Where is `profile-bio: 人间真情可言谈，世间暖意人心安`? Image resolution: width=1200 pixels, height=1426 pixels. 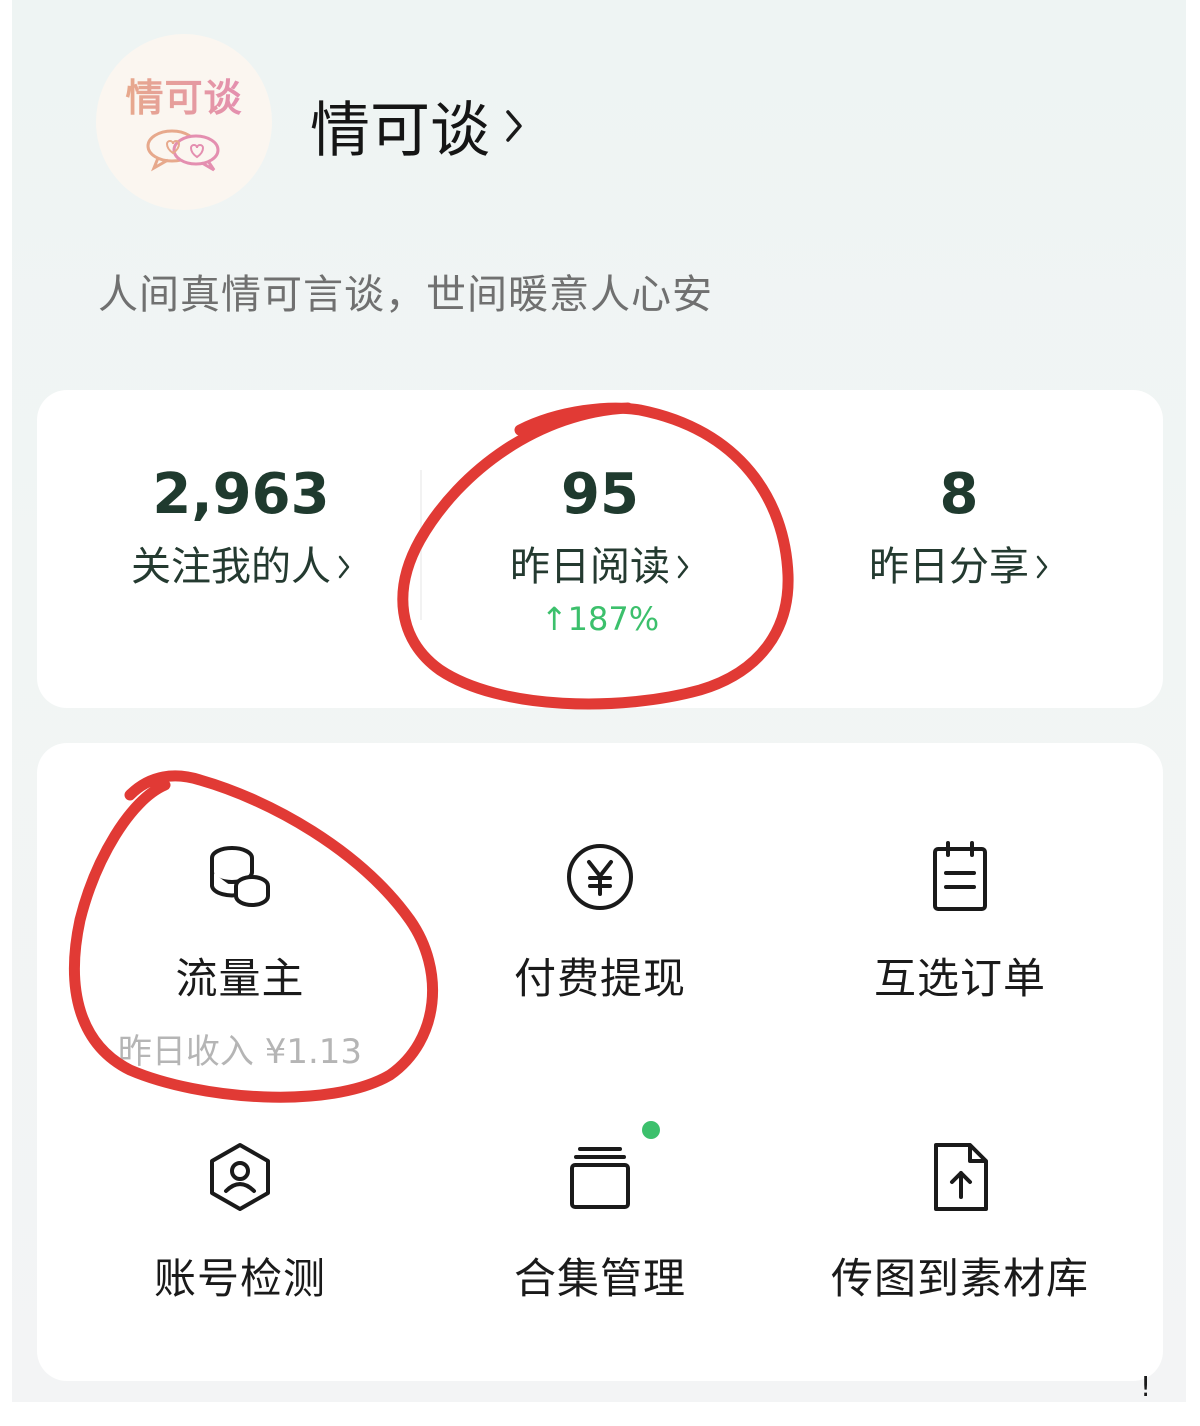 profile-bio: 人间真情可言谈，世间暖意人心安 is located at coordinates (405, 295).